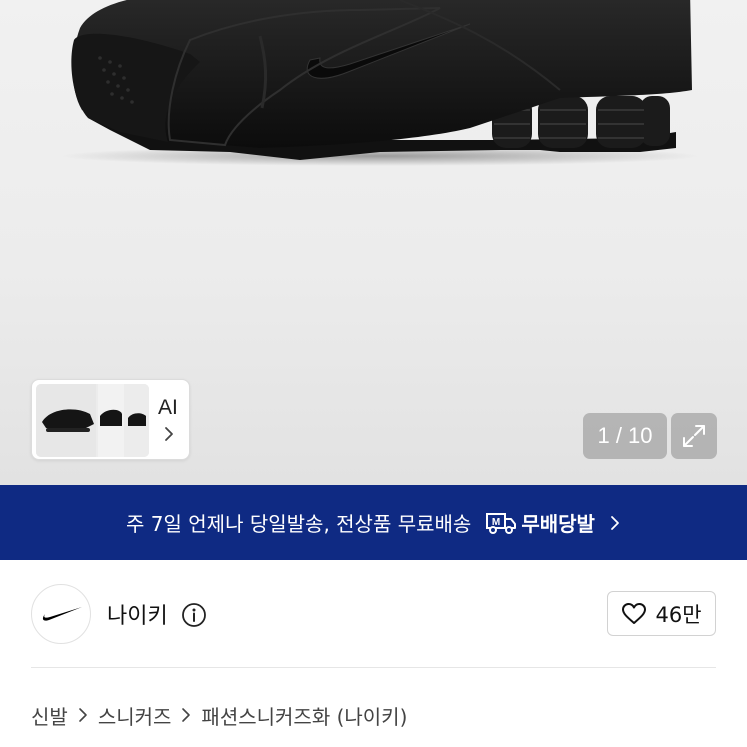  What do you see at coordinates (678, 614) in the screenshot?
I see `like-count: 46만` at bounding box center [678, 614].